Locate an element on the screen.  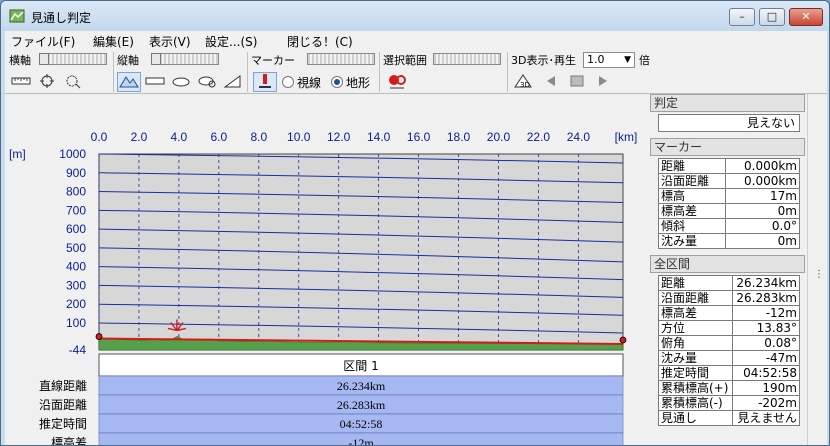
total-value: 26.283km is located at coordinates (766, 298).